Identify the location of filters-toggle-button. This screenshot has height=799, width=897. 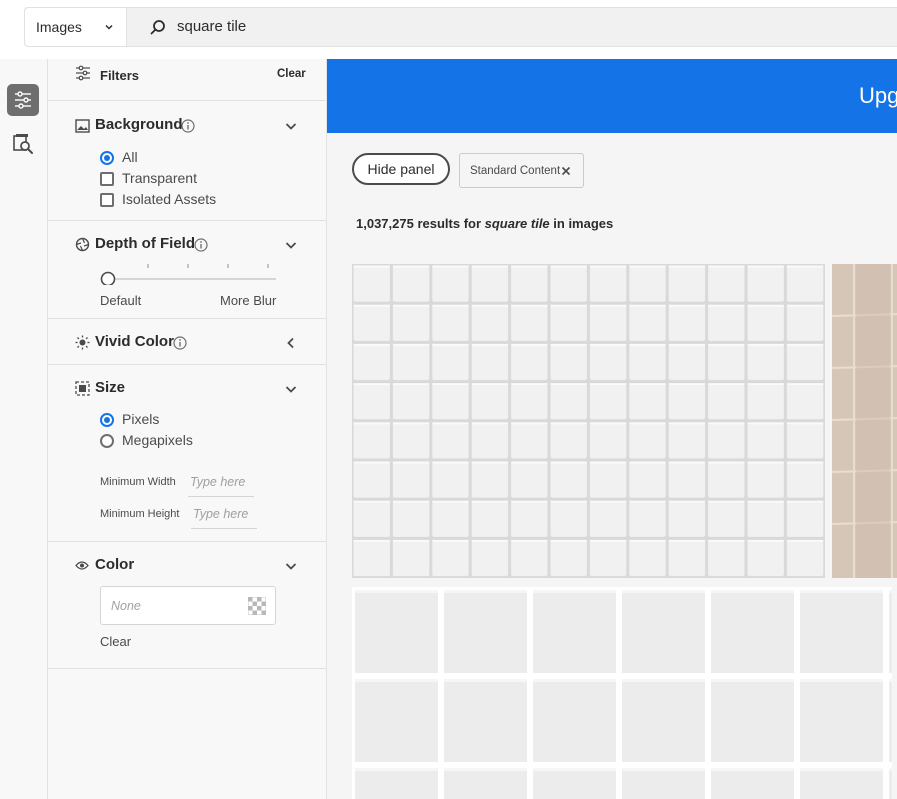
(23, 100).